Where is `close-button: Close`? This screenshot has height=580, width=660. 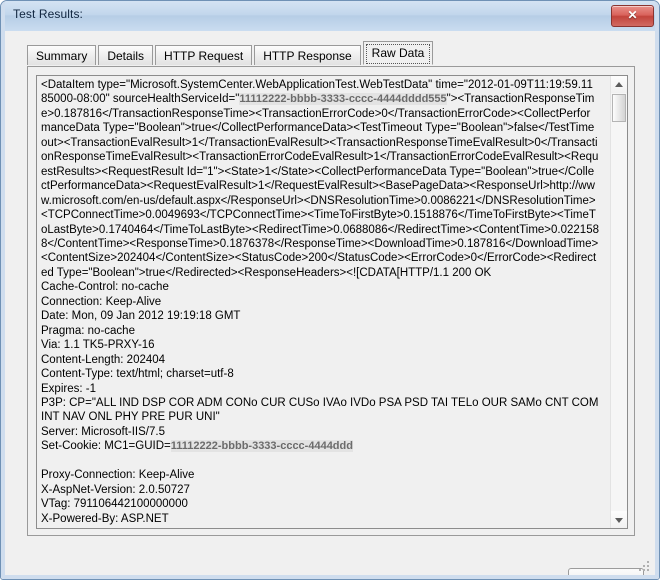 close-button: Close is located at coordinates (606, 574).